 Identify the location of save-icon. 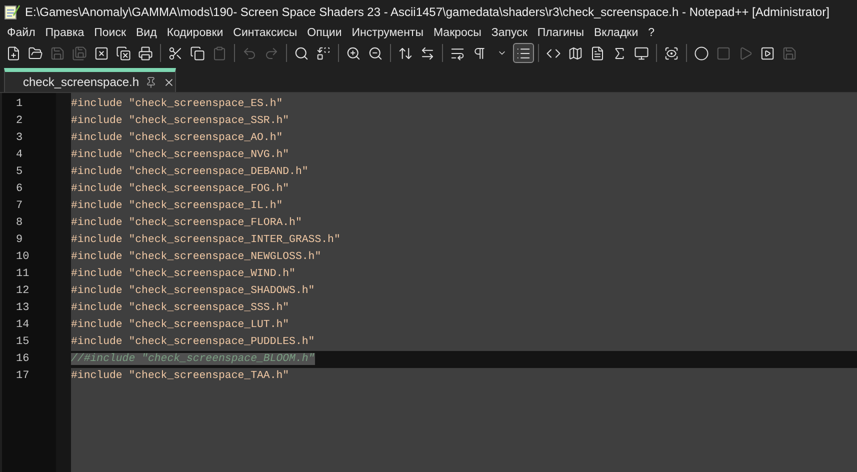
(57, 53).